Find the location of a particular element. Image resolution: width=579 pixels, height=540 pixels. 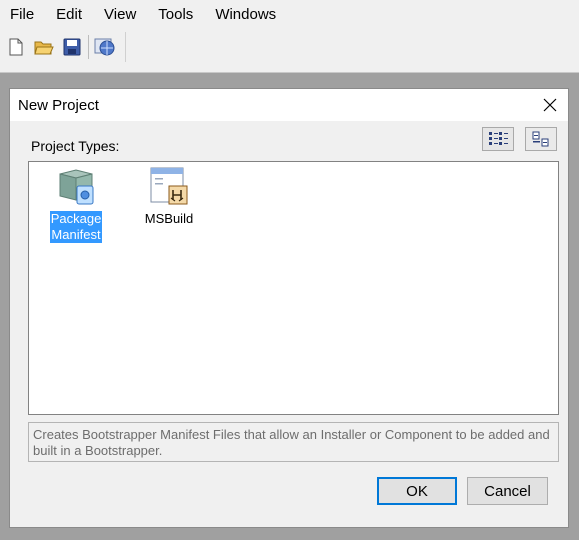

dialog-titlebar: New Project is located at coordinates (289, 105).